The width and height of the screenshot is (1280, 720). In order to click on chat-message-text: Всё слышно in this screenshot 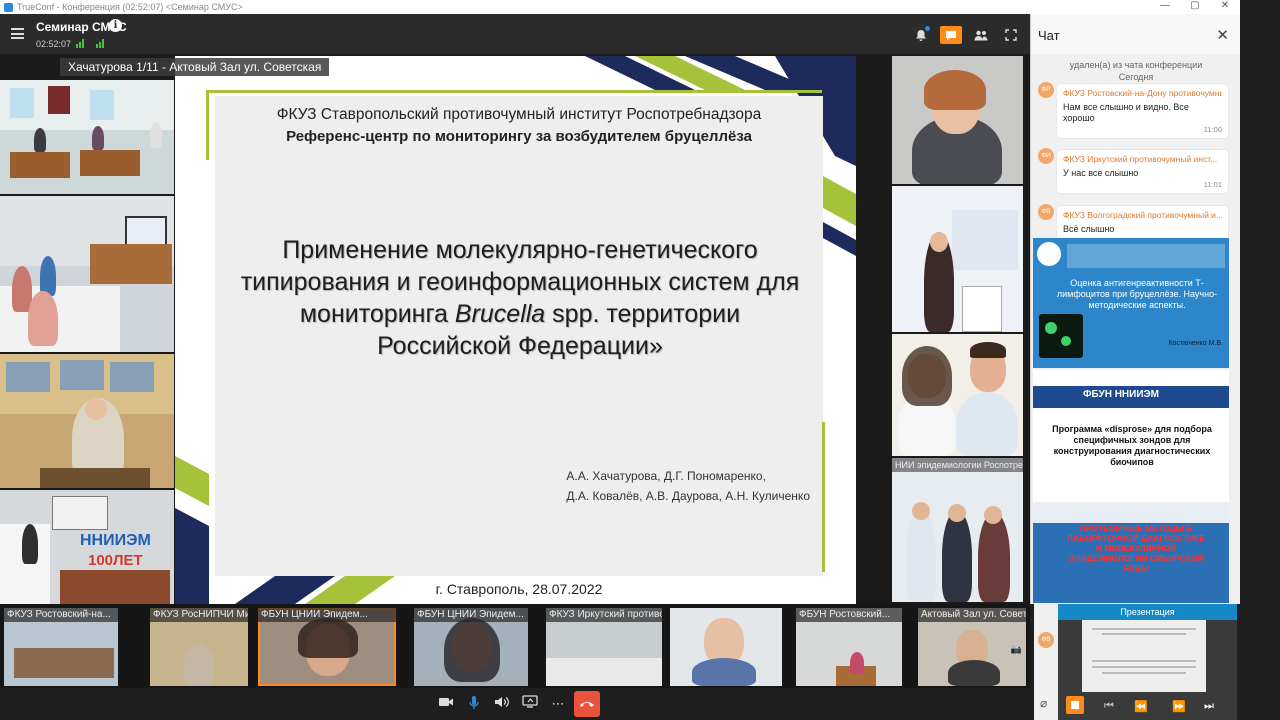, I will do `click(1089, 229)`.